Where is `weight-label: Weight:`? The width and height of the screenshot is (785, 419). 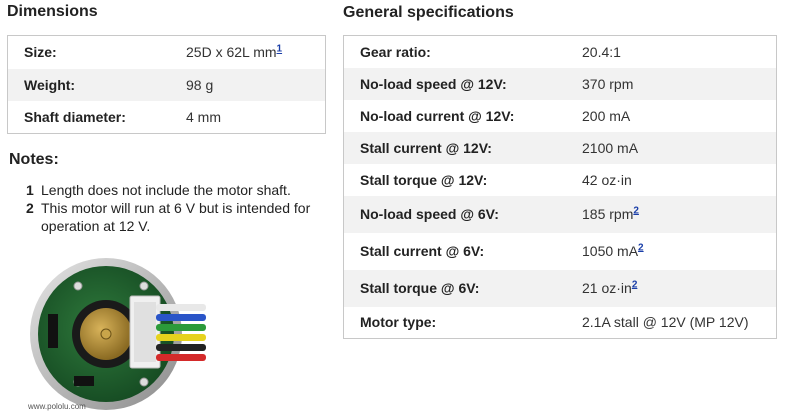
weight-label: Weight: is located at coordinates (88, 84).